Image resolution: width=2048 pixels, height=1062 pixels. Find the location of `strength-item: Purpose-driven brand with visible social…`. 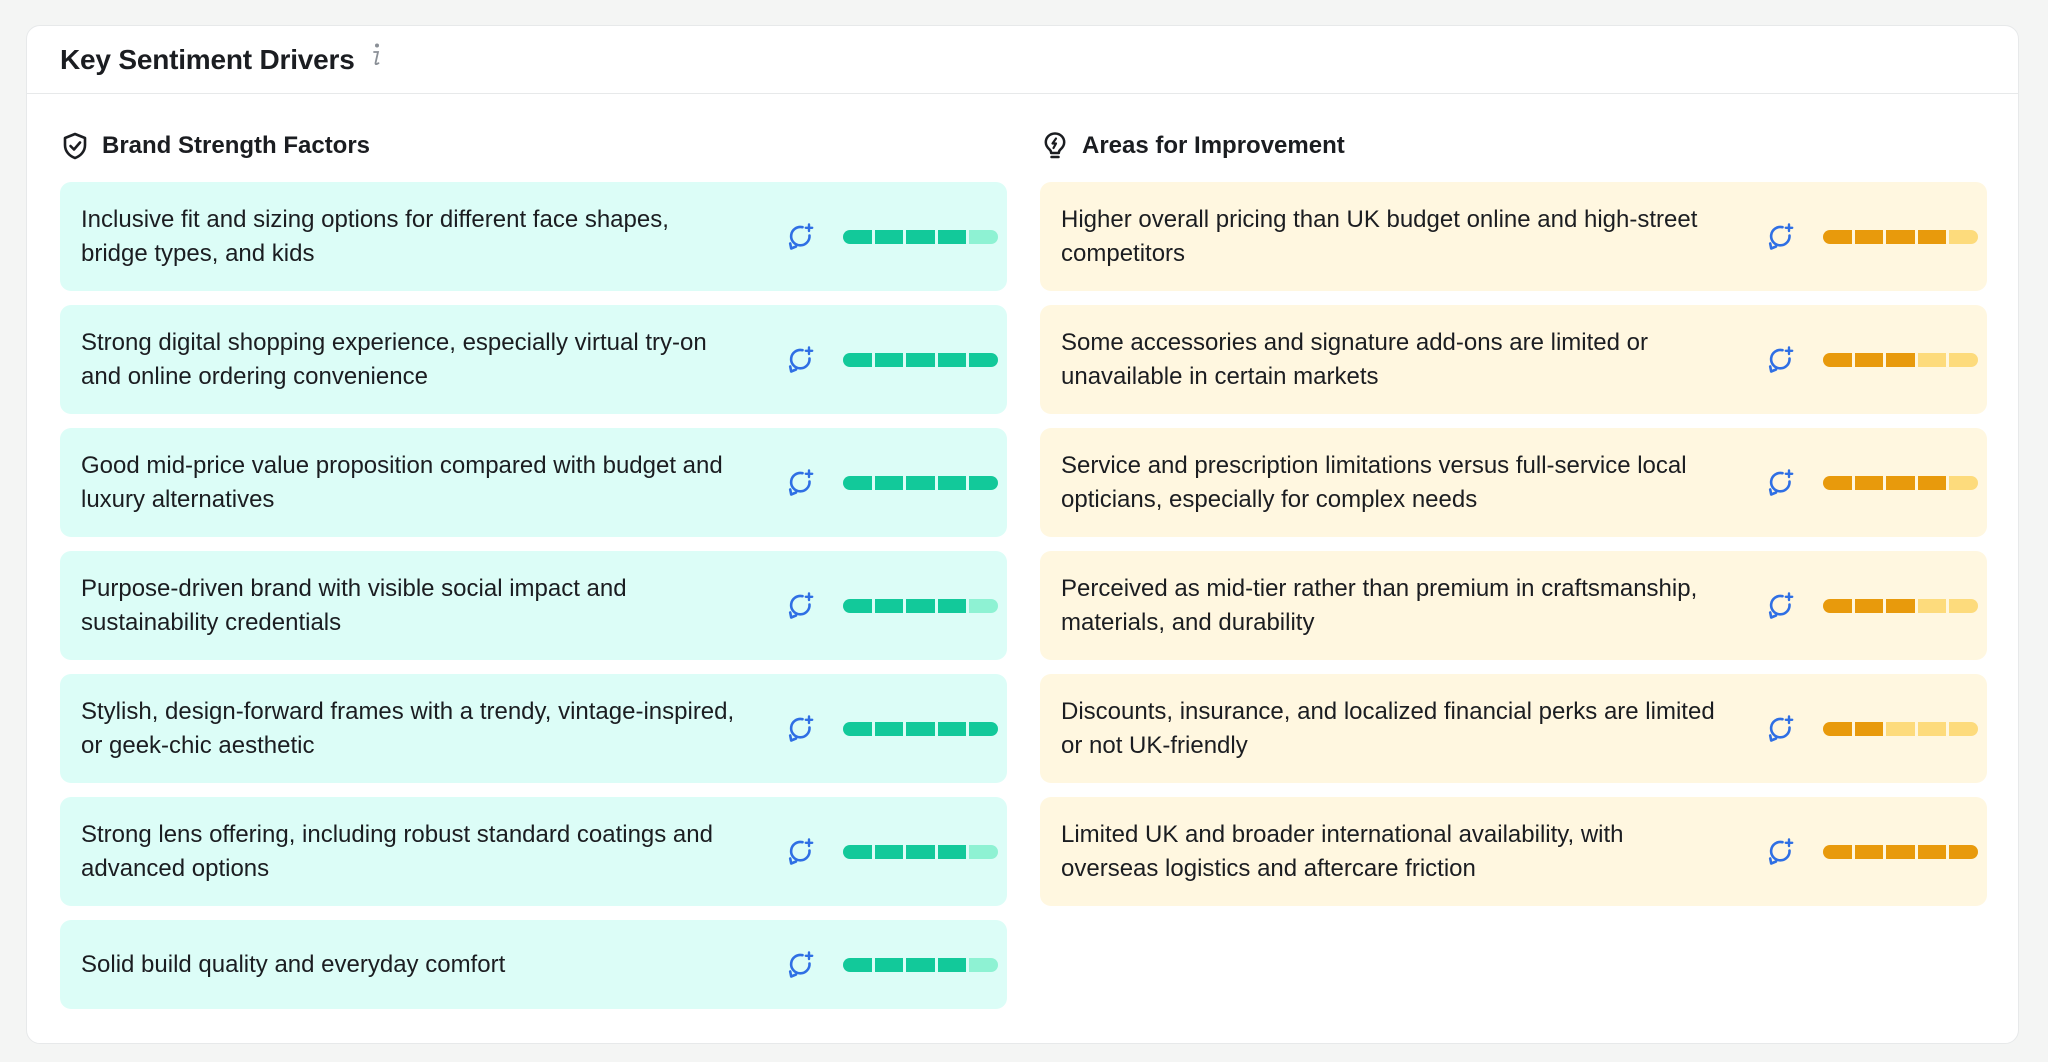

strength-item: Purpose-driven brand with visible social… is located at coordinates (533, 605).